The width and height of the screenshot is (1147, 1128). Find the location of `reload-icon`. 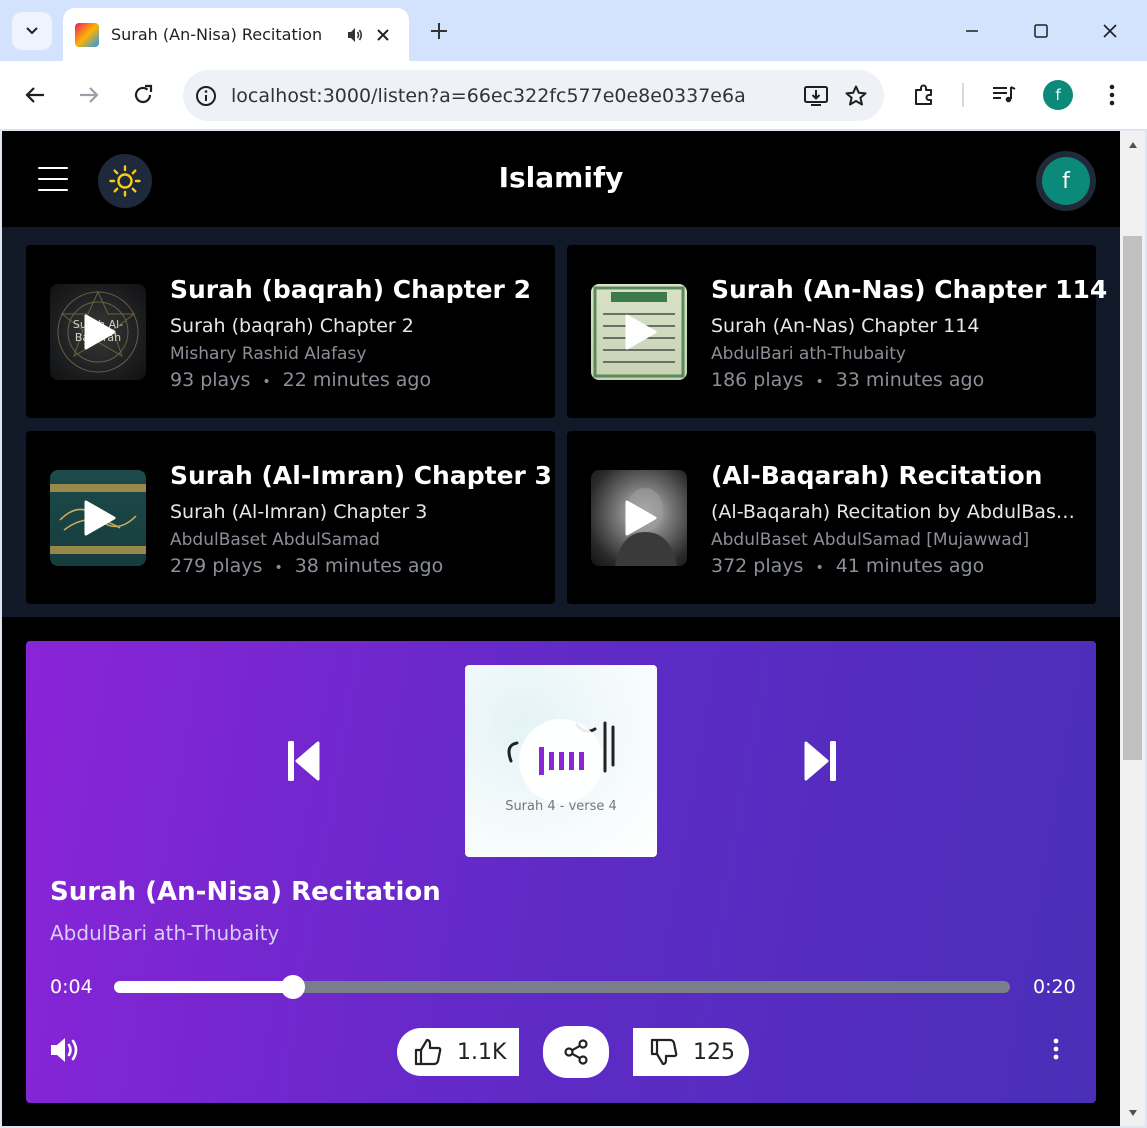

reload-icon is located at coordinates (143, 94).